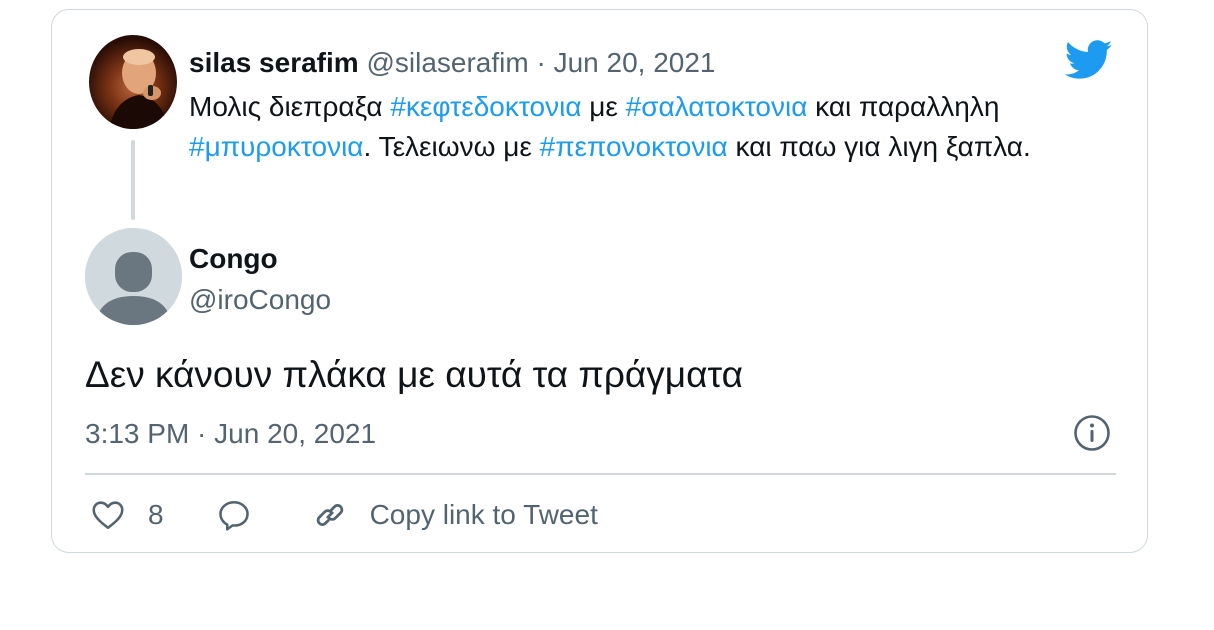 This screenshot has width=1214, height=630. What do you see at coordinates (274, 62) in the screenshot?
I see `quoted-author-name: silas serafim` at bounding box center [274, 62].